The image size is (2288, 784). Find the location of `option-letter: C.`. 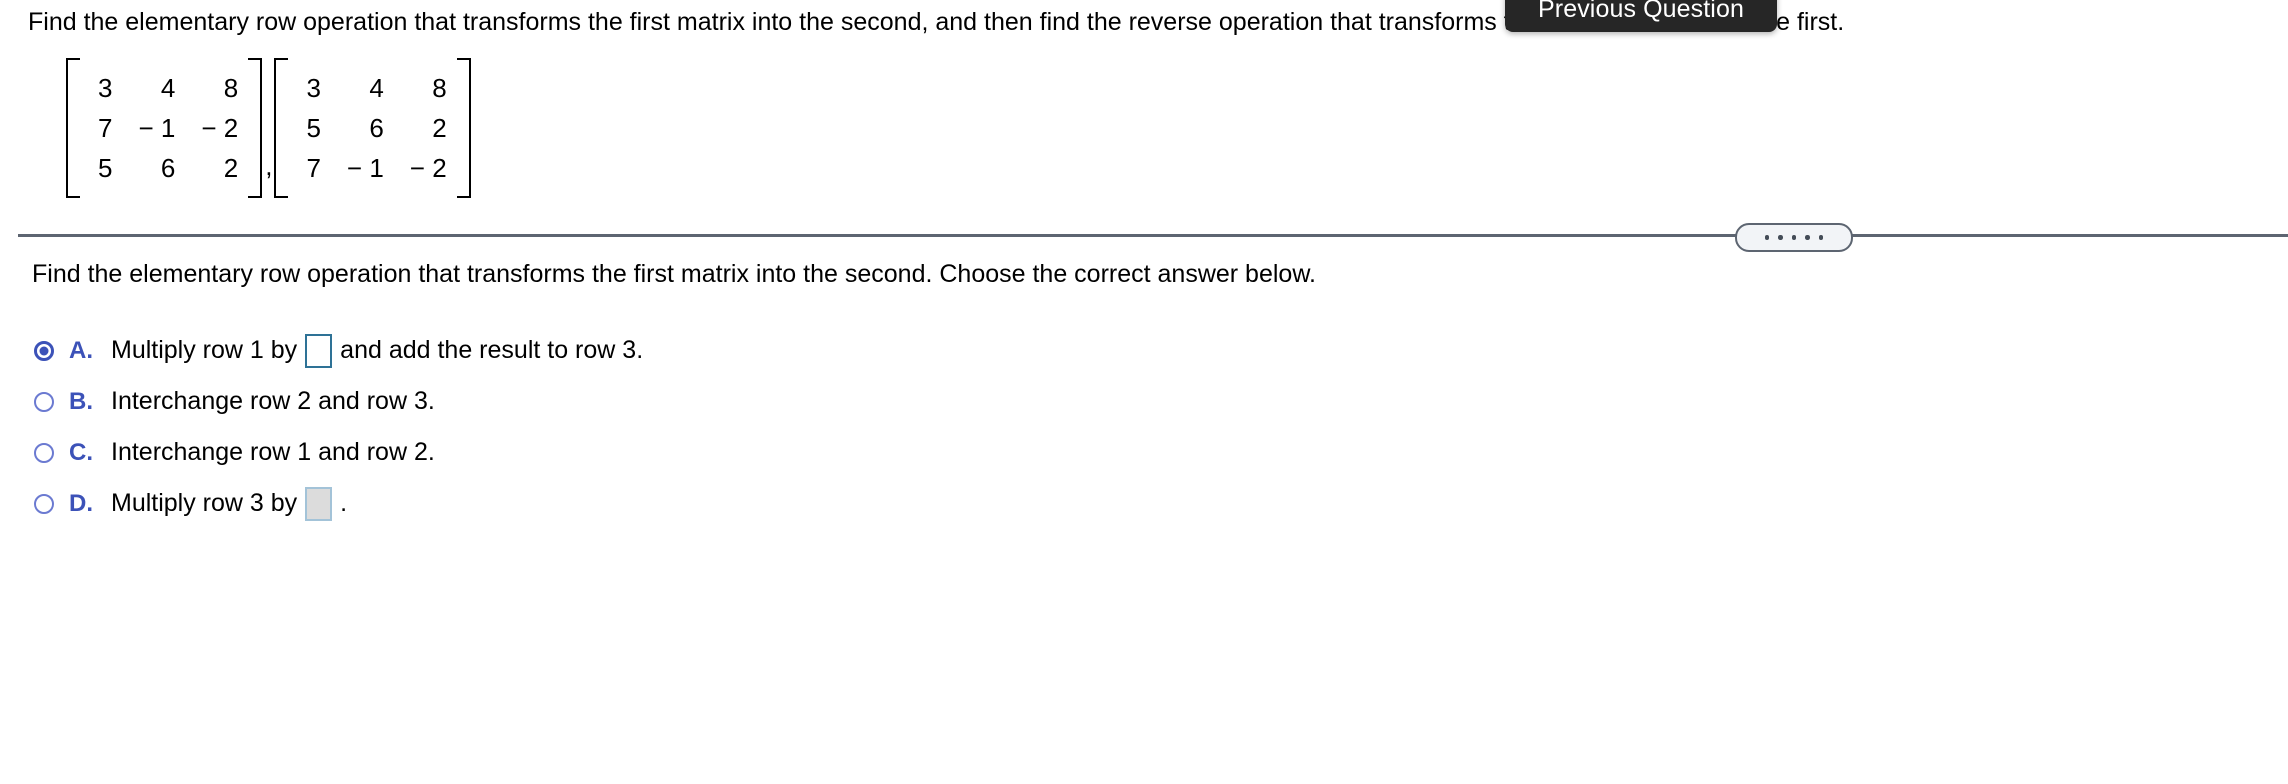

option-letter: C. is located at coordinates (81, 452).